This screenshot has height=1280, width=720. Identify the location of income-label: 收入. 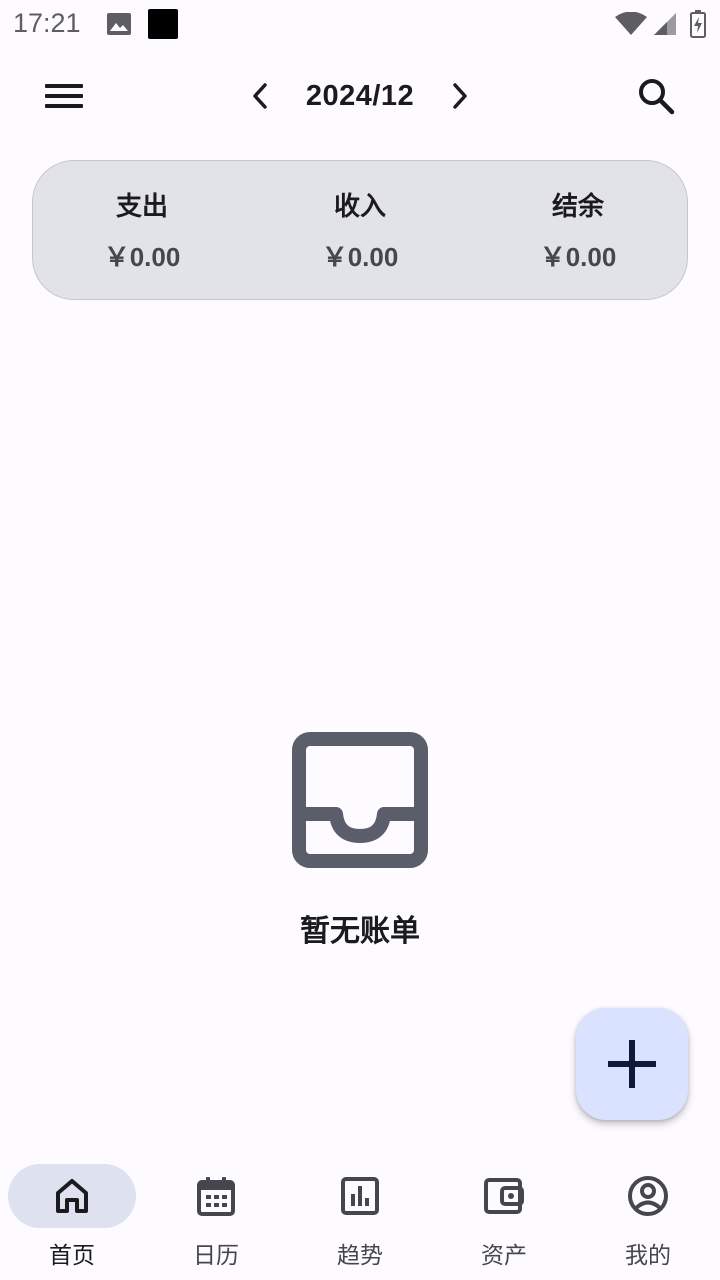
(359, 207).